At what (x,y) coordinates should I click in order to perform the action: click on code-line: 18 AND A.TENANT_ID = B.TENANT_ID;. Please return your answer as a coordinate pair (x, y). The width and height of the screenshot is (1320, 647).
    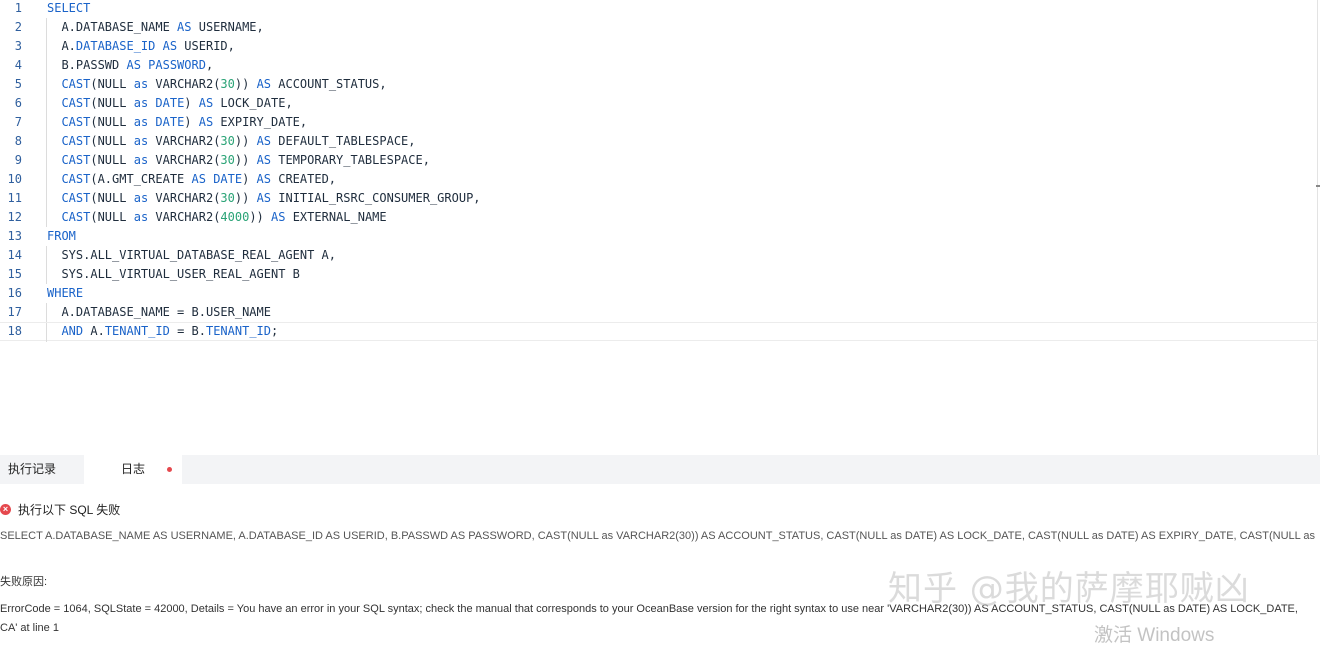
    Looking at the image, I should click on (659, 332).